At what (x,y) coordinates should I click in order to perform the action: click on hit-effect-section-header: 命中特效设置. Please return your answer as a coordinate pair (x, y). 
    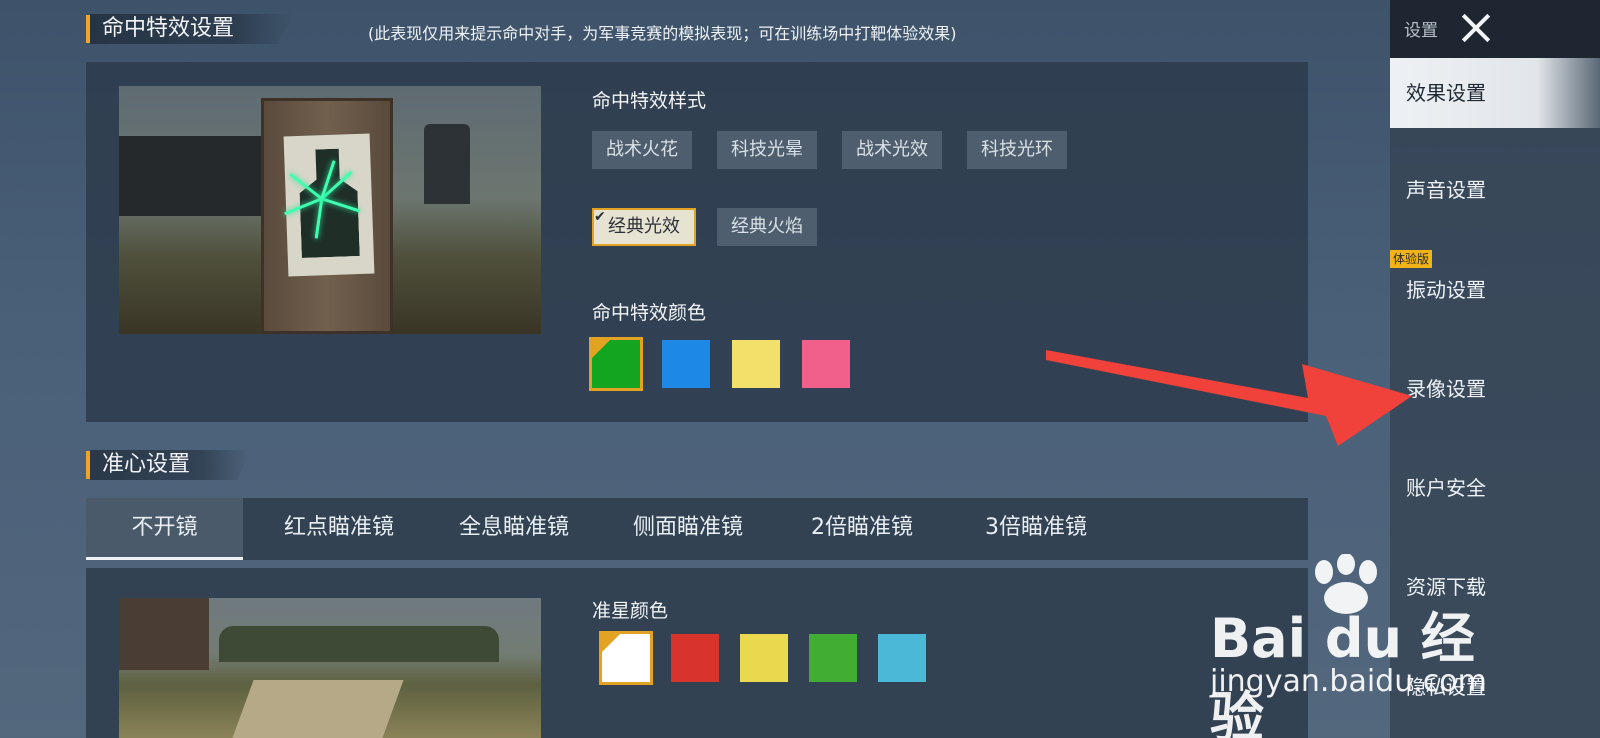
    Looking at the image, I should click on (190, 29).